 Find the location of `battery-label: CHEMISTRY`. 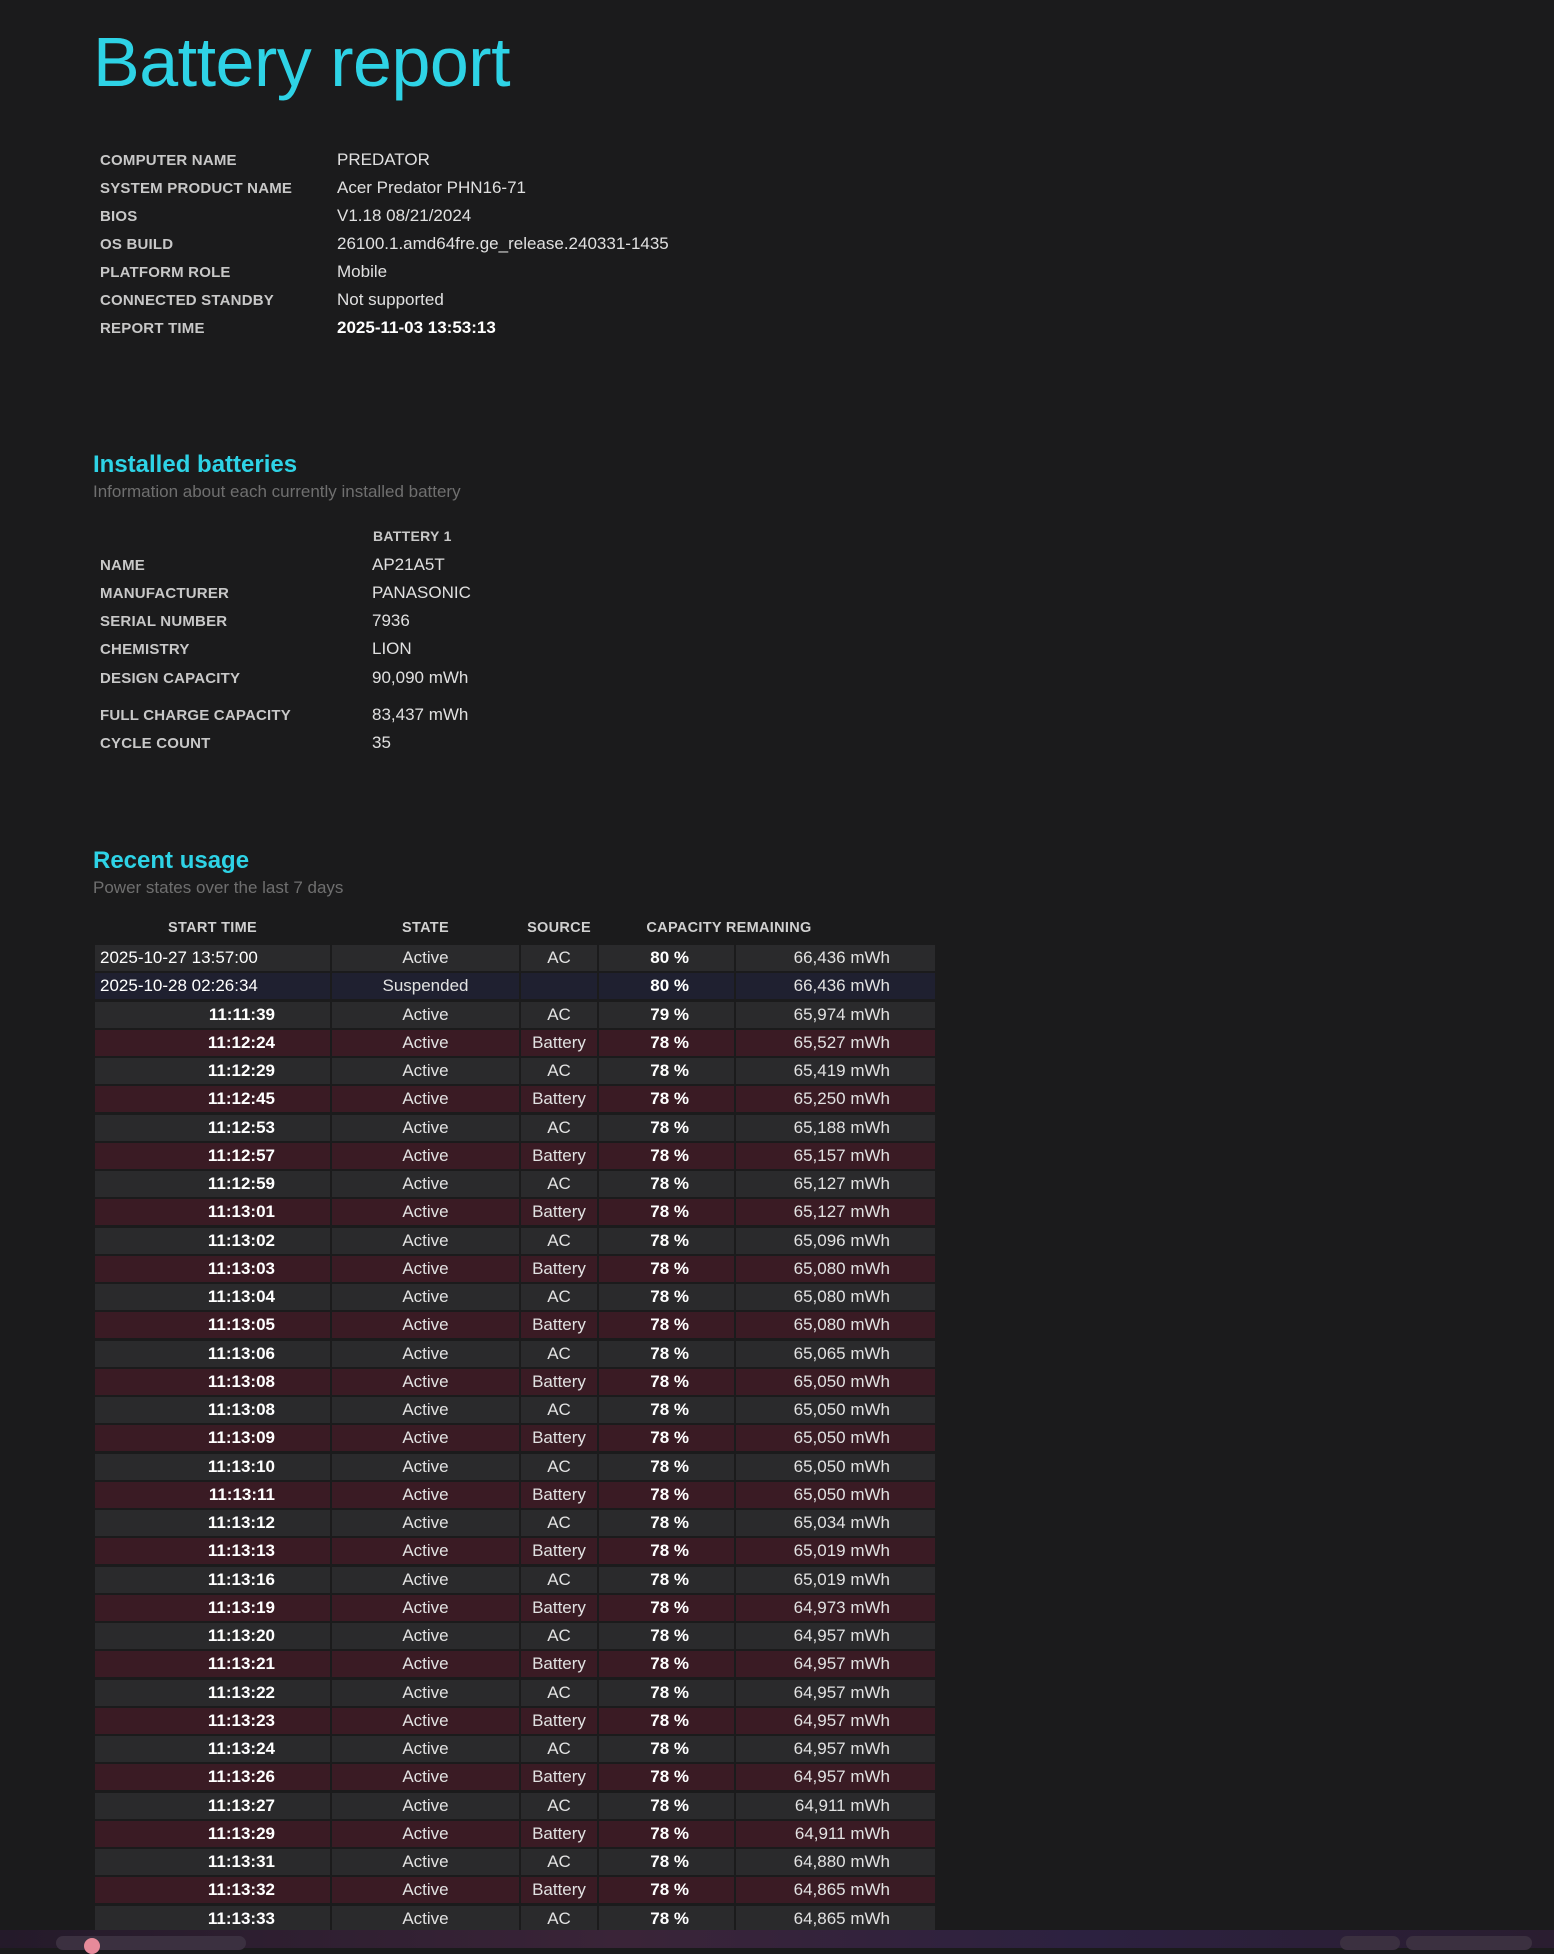

battery-label: CHEMISTRY is located at coordinates (145, 649).